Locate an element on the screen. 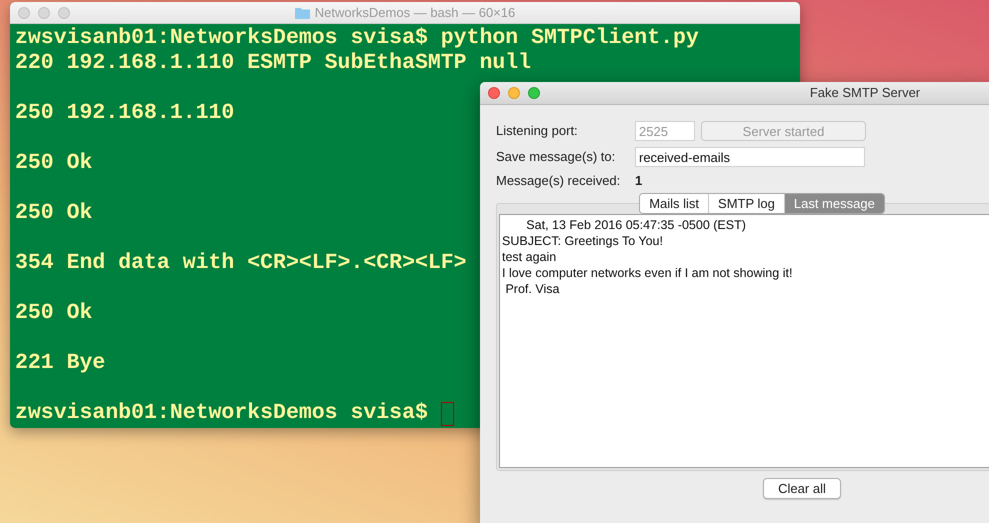 This screenshot has width=989, height=523. window-title: Fake SMTP Server is located at coordinates (865, 93).